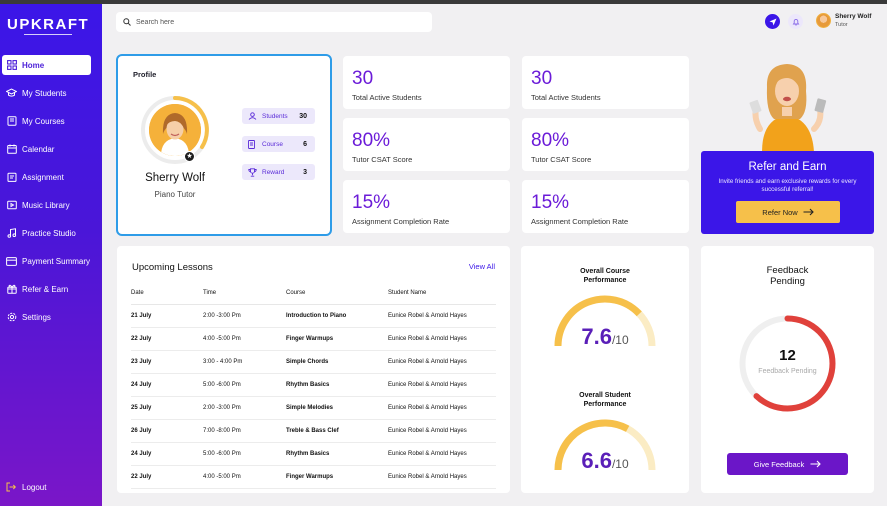  Describe the element at coordinates (244, 293) in the screenshot. I see `column-header: Time` at that location.